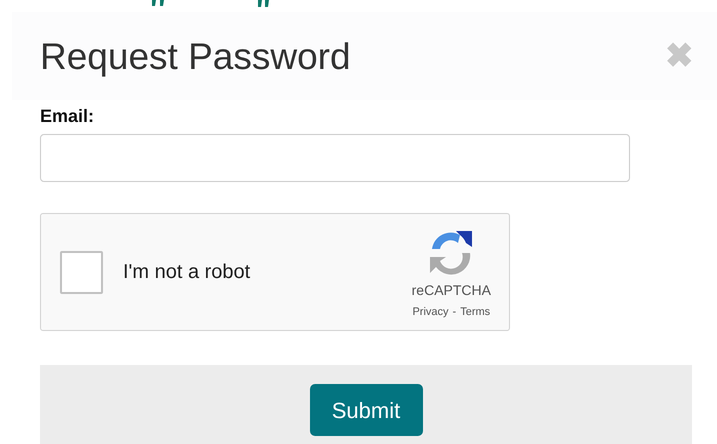  I want to click on submit-button: Submit, so click(366, 410).